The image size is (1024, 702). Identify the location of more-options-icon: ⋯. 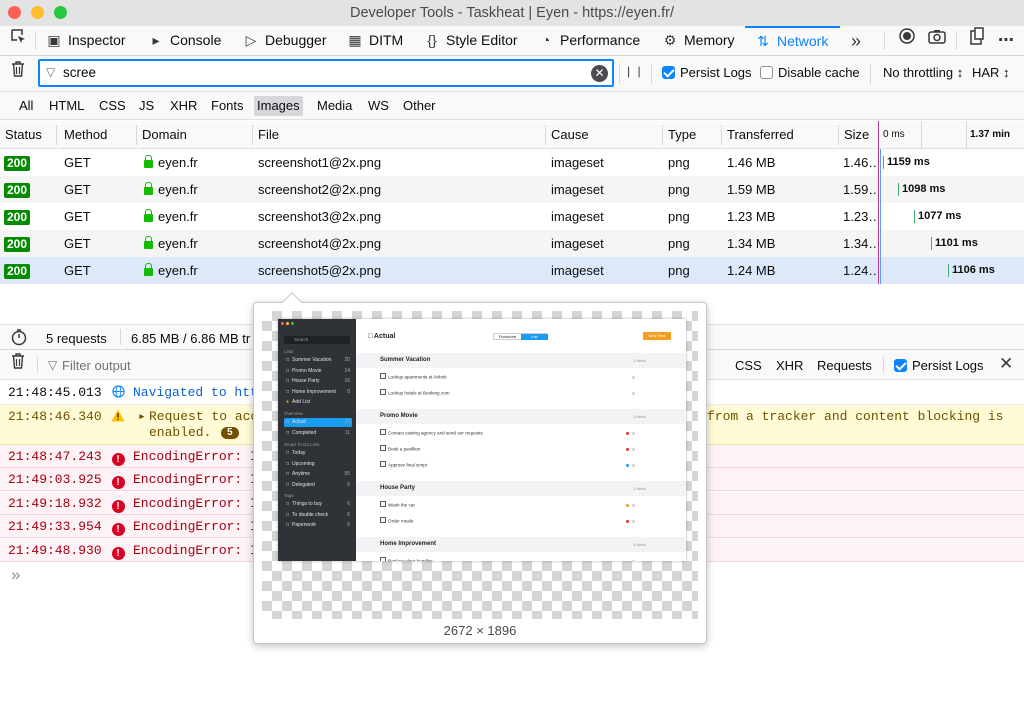
(1006, 41).